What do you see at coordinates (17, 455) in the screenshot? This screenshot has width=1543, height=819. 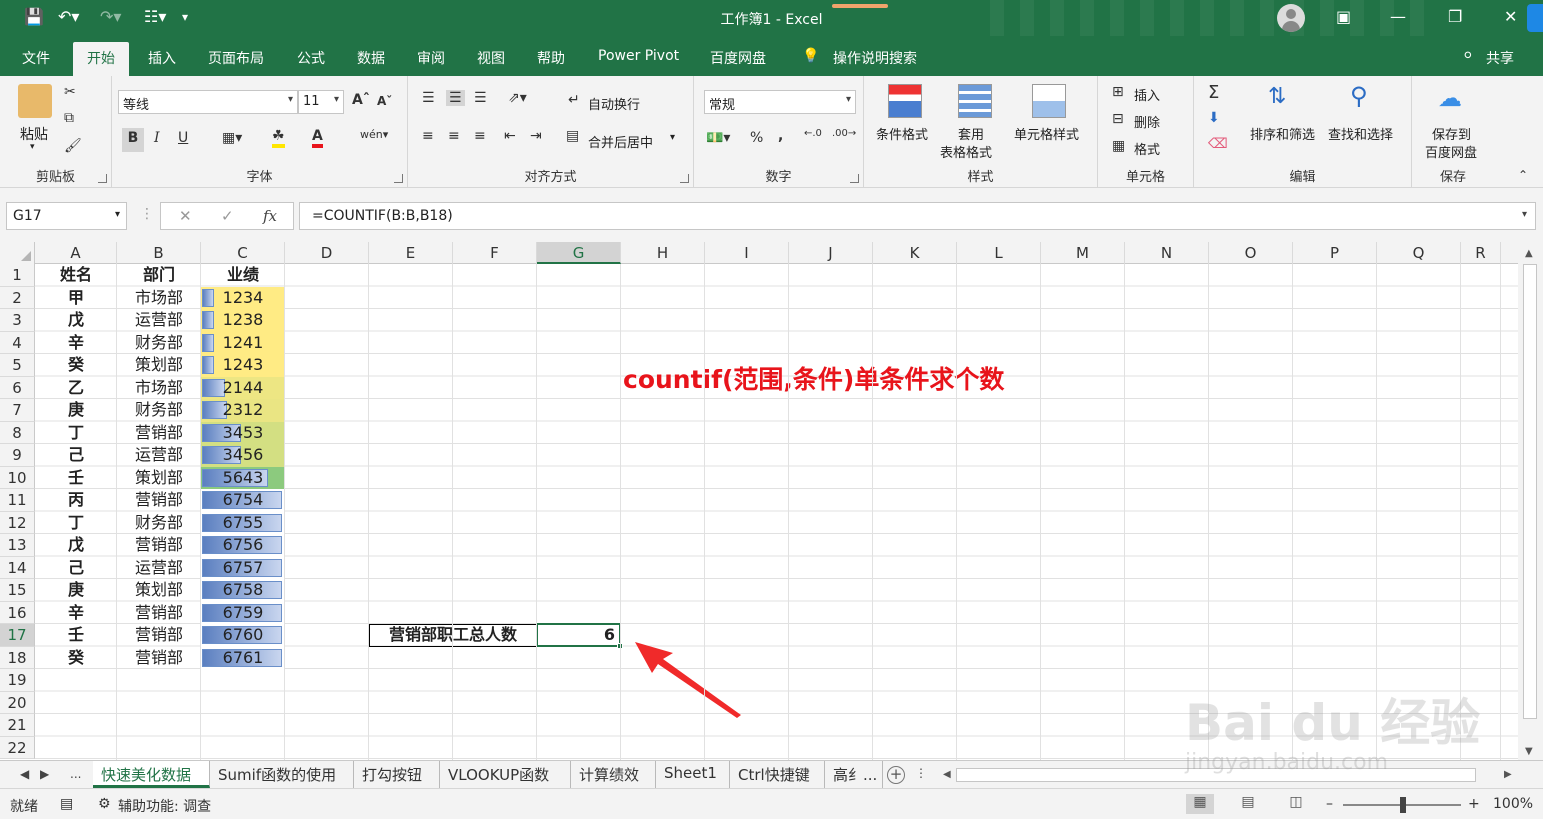 I see `row-header-9: 9` at bounding box center [17, 455].